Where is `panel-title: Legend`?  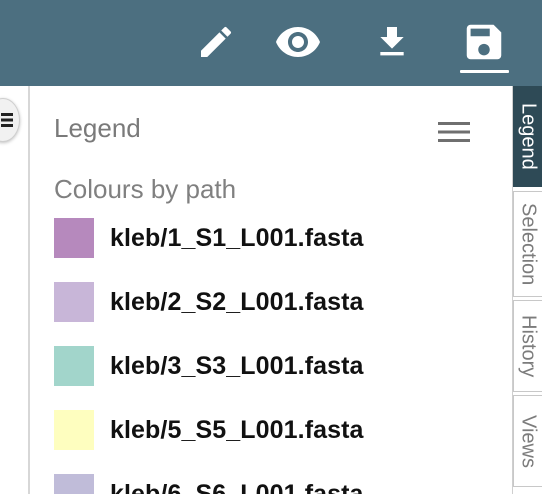 panel-title: Legend is located at coordinates (97, 128).